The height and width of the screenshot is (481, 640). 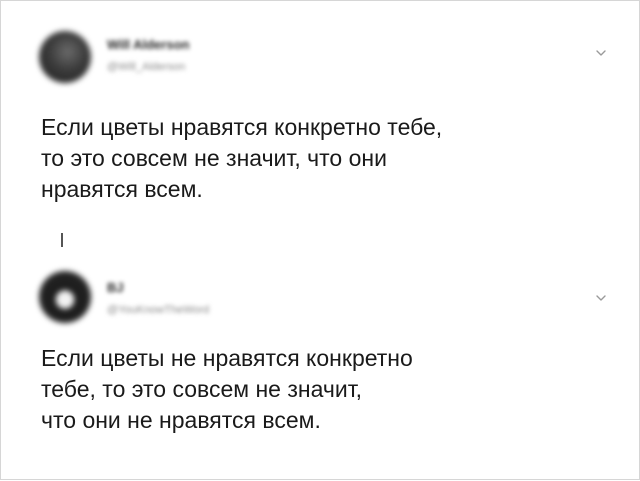 What do you see at coordinates (158, 310) in the screenshot?
I see `user-handle: @YouKnowTheWord` at bounding box center [158, 310].